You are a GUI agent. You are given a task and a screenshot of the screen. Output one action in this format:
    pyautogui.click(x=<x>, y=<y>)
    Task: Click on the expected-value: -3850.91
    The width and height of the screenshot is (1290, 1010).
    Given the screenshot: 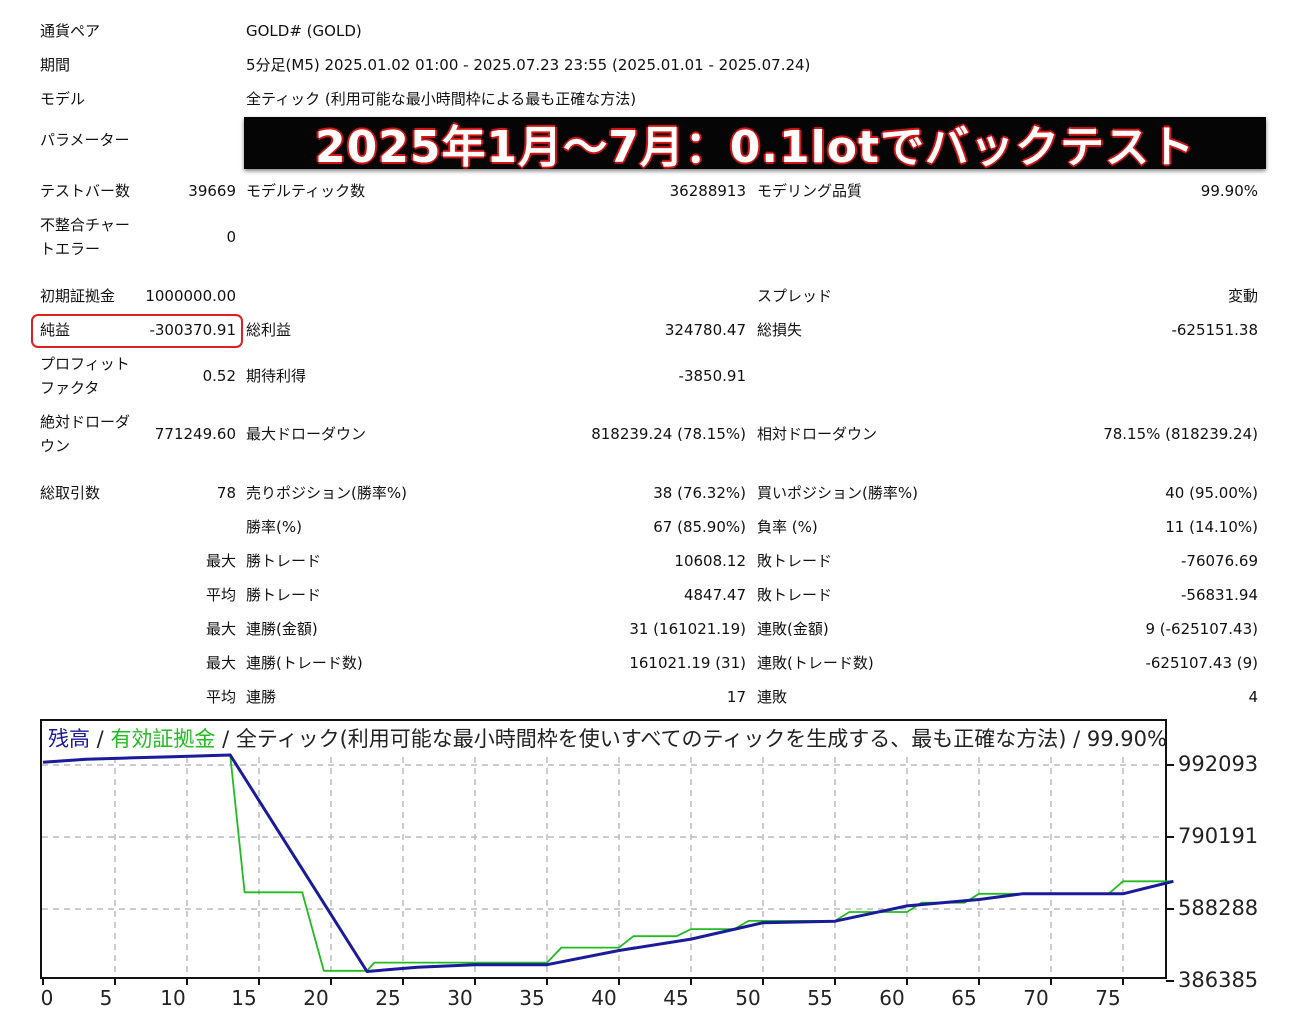 What is the action you would take?
    pyautogui.click(x=712, y=376)
    